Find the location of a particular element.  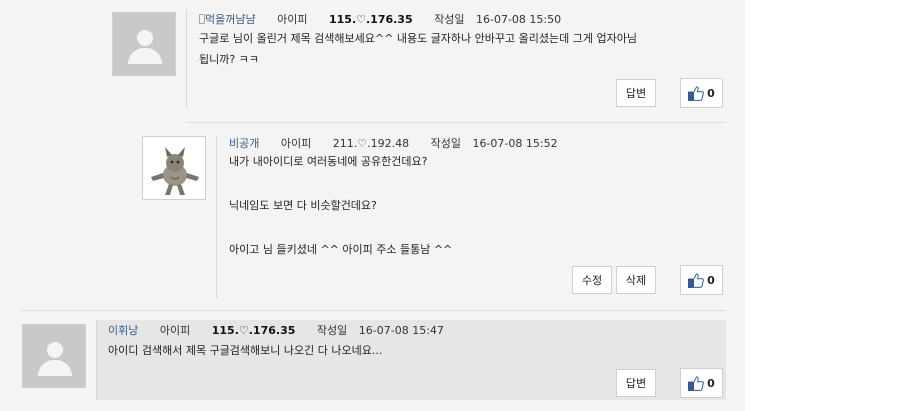

comment-date: 16-07-08 15:50 is located at coordinates (519, 19).